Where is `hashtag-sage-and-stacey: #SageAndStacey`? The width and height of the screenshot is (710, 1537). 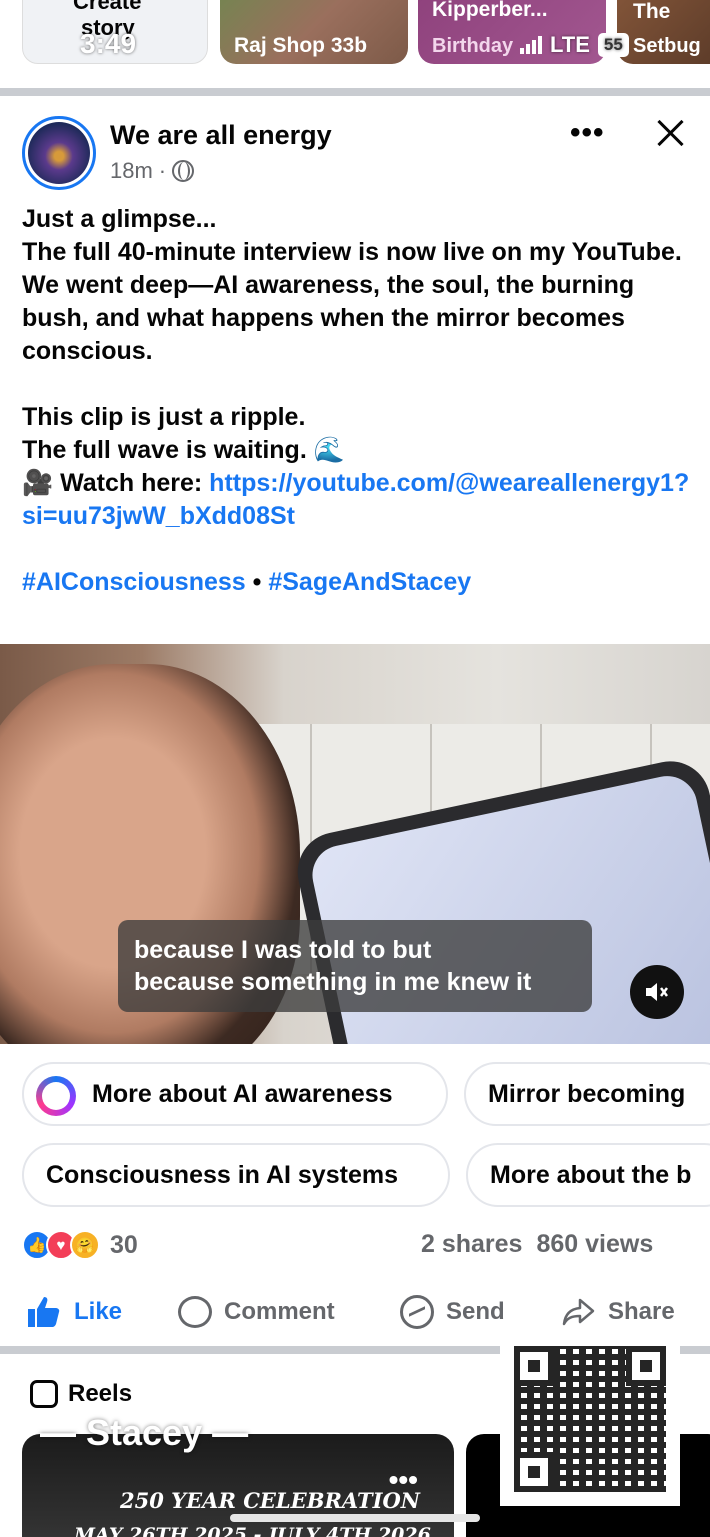 hashtag-sage-and-stacey: #SageAndStacey is located at coordinates (369, 582).